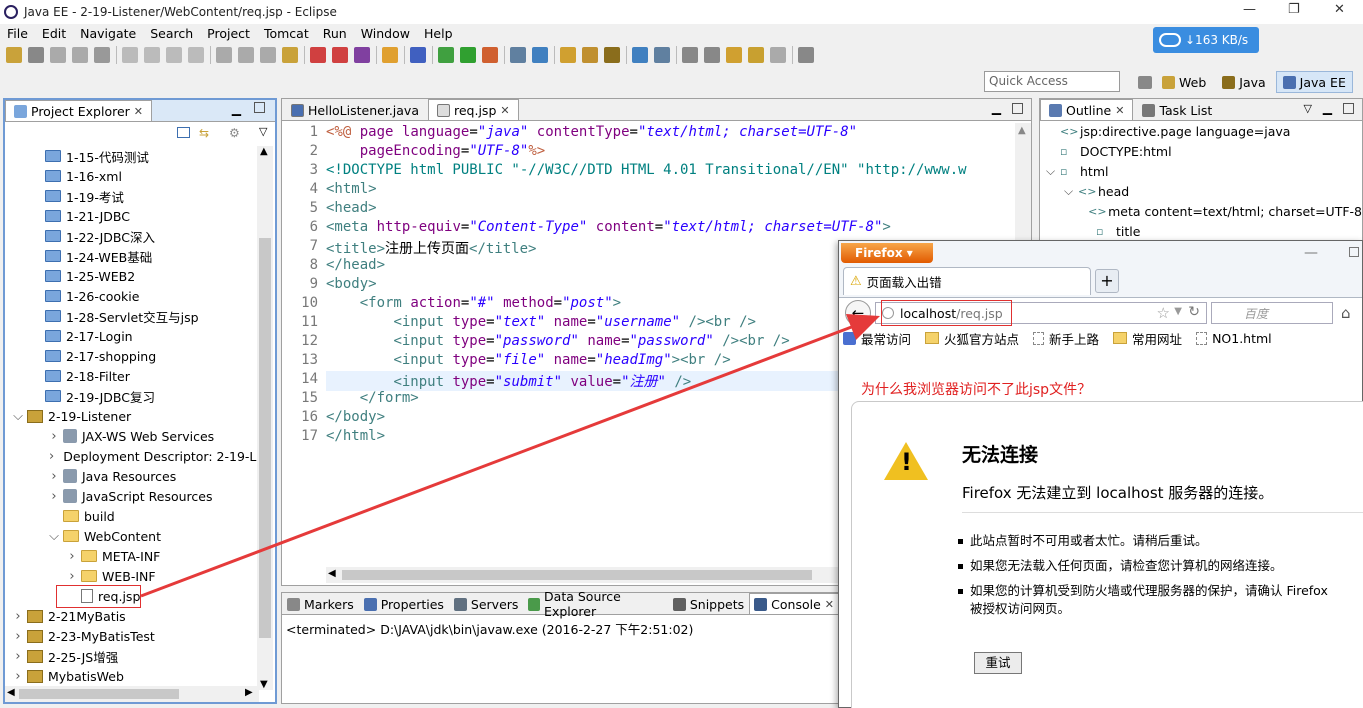 The image size is (1363, 708). What do you see at coordinates (132, 636) in the screenshot?
I see `tree-item: › 2-23-MyBatisTest` at bounding box center [132, 636].